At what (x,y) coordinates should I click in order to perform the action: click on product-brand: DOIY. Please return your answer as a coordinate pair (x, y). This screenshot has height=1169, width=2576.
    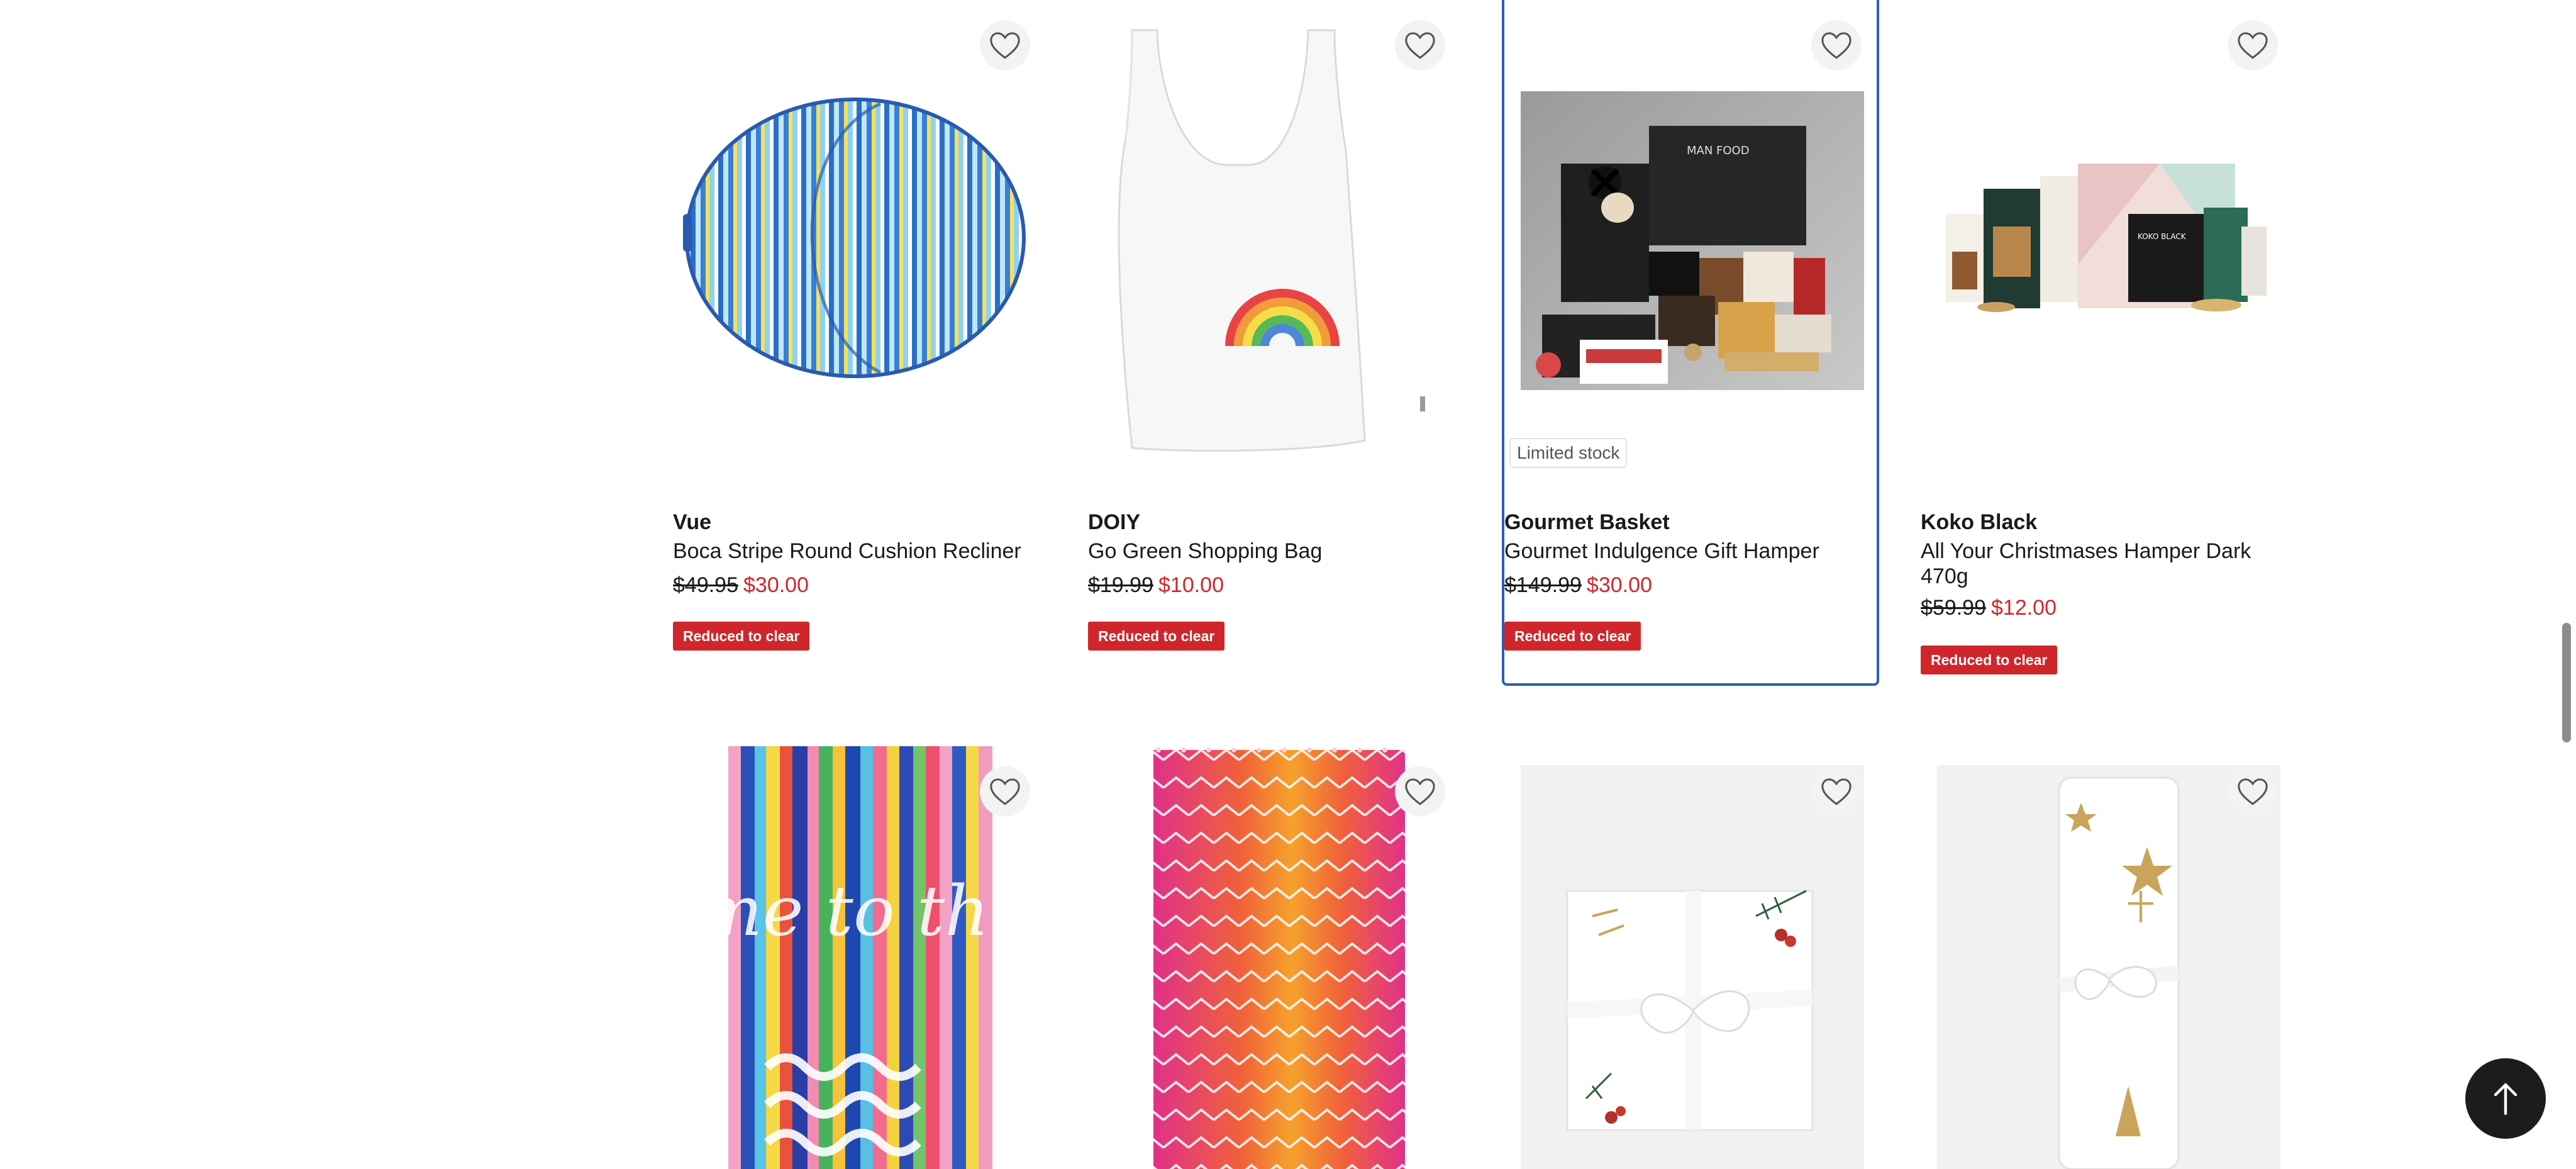
    Looking at the image, I should click on (1114, 522).